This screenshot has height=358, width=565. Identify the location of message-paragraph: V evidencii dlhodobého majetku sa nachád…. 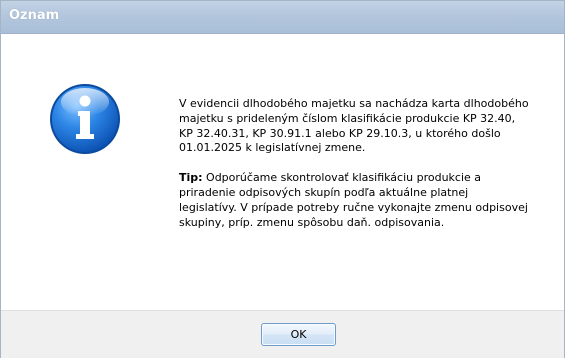
(354, 126).